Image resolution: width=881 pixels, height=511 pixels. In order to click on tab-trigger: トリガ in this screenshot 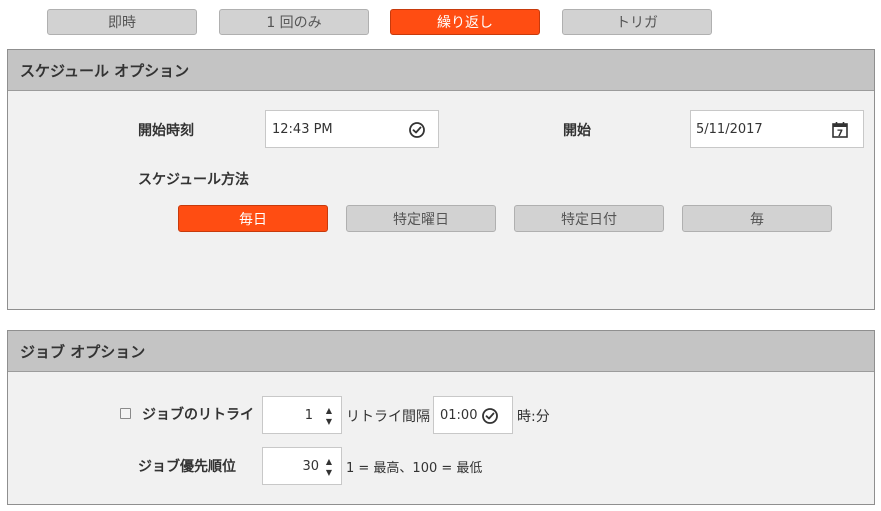, I will do `click(637, 22)`.